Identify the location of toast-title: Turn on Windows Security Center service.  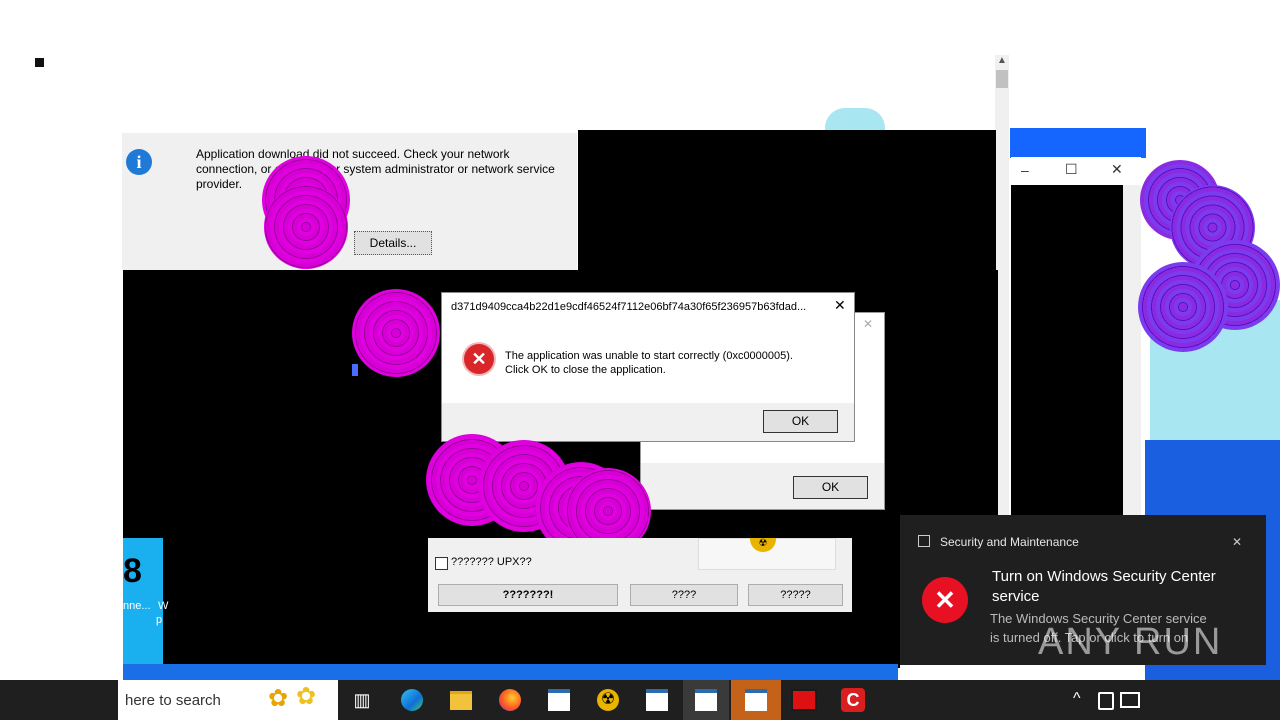
(1122, 587).